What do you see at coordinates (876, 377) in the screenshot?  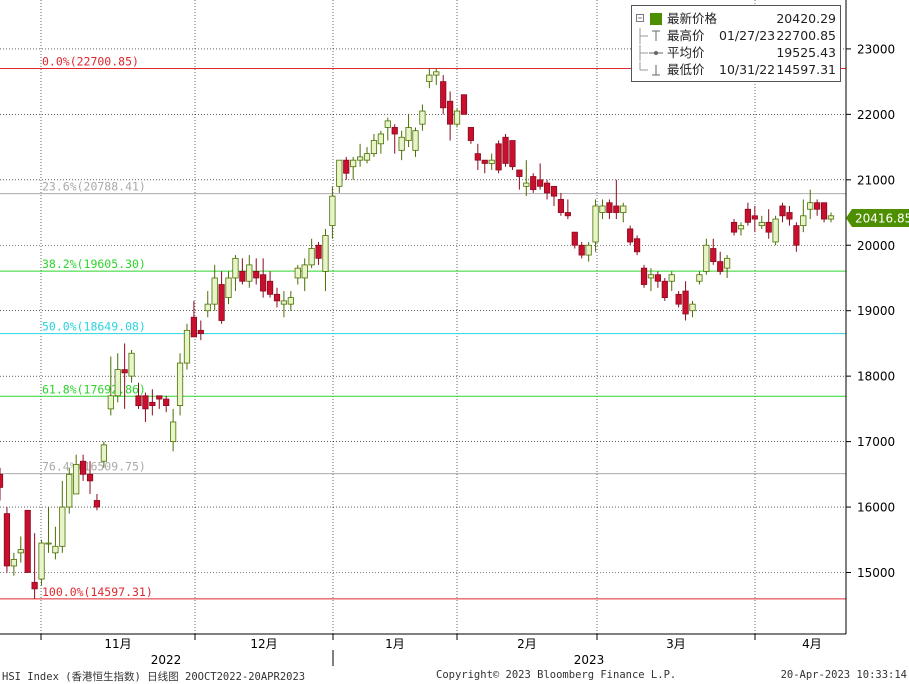 I see `y-tick-label: 18000` at bounding box center [876, 377].